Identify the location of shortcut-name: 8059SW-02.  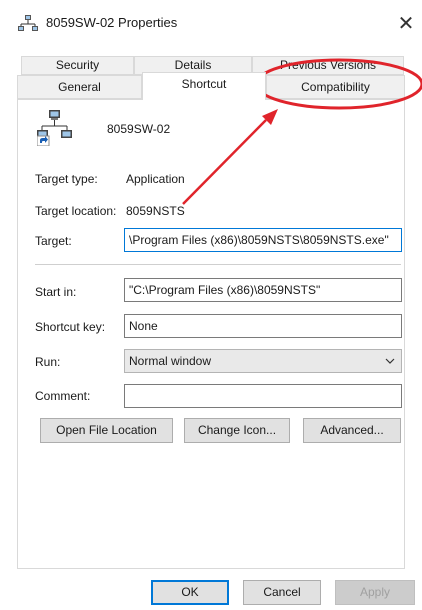
(139, 129).